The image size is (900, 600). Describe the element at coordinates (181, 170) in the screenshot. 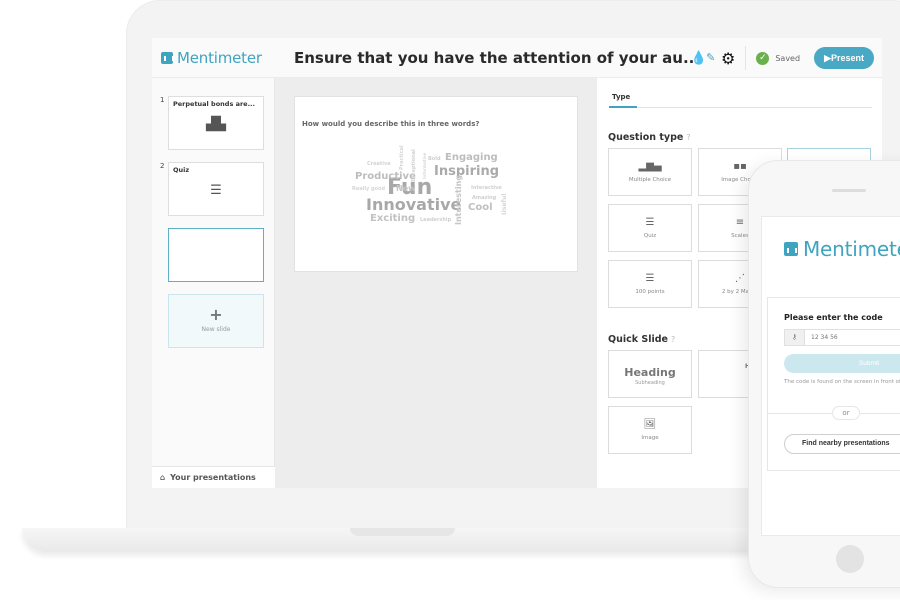

I see `slide-title: Quiz` at that location.